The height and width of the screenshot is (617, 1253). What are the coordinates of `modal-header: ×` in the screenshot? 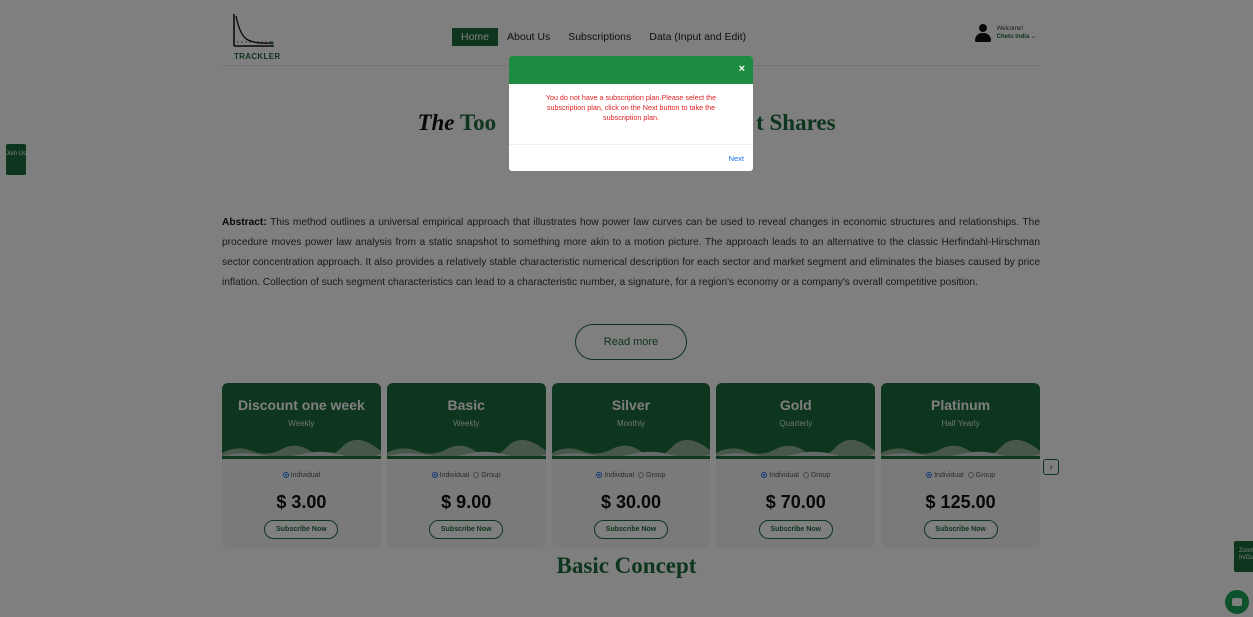 It's located at (631, 70).